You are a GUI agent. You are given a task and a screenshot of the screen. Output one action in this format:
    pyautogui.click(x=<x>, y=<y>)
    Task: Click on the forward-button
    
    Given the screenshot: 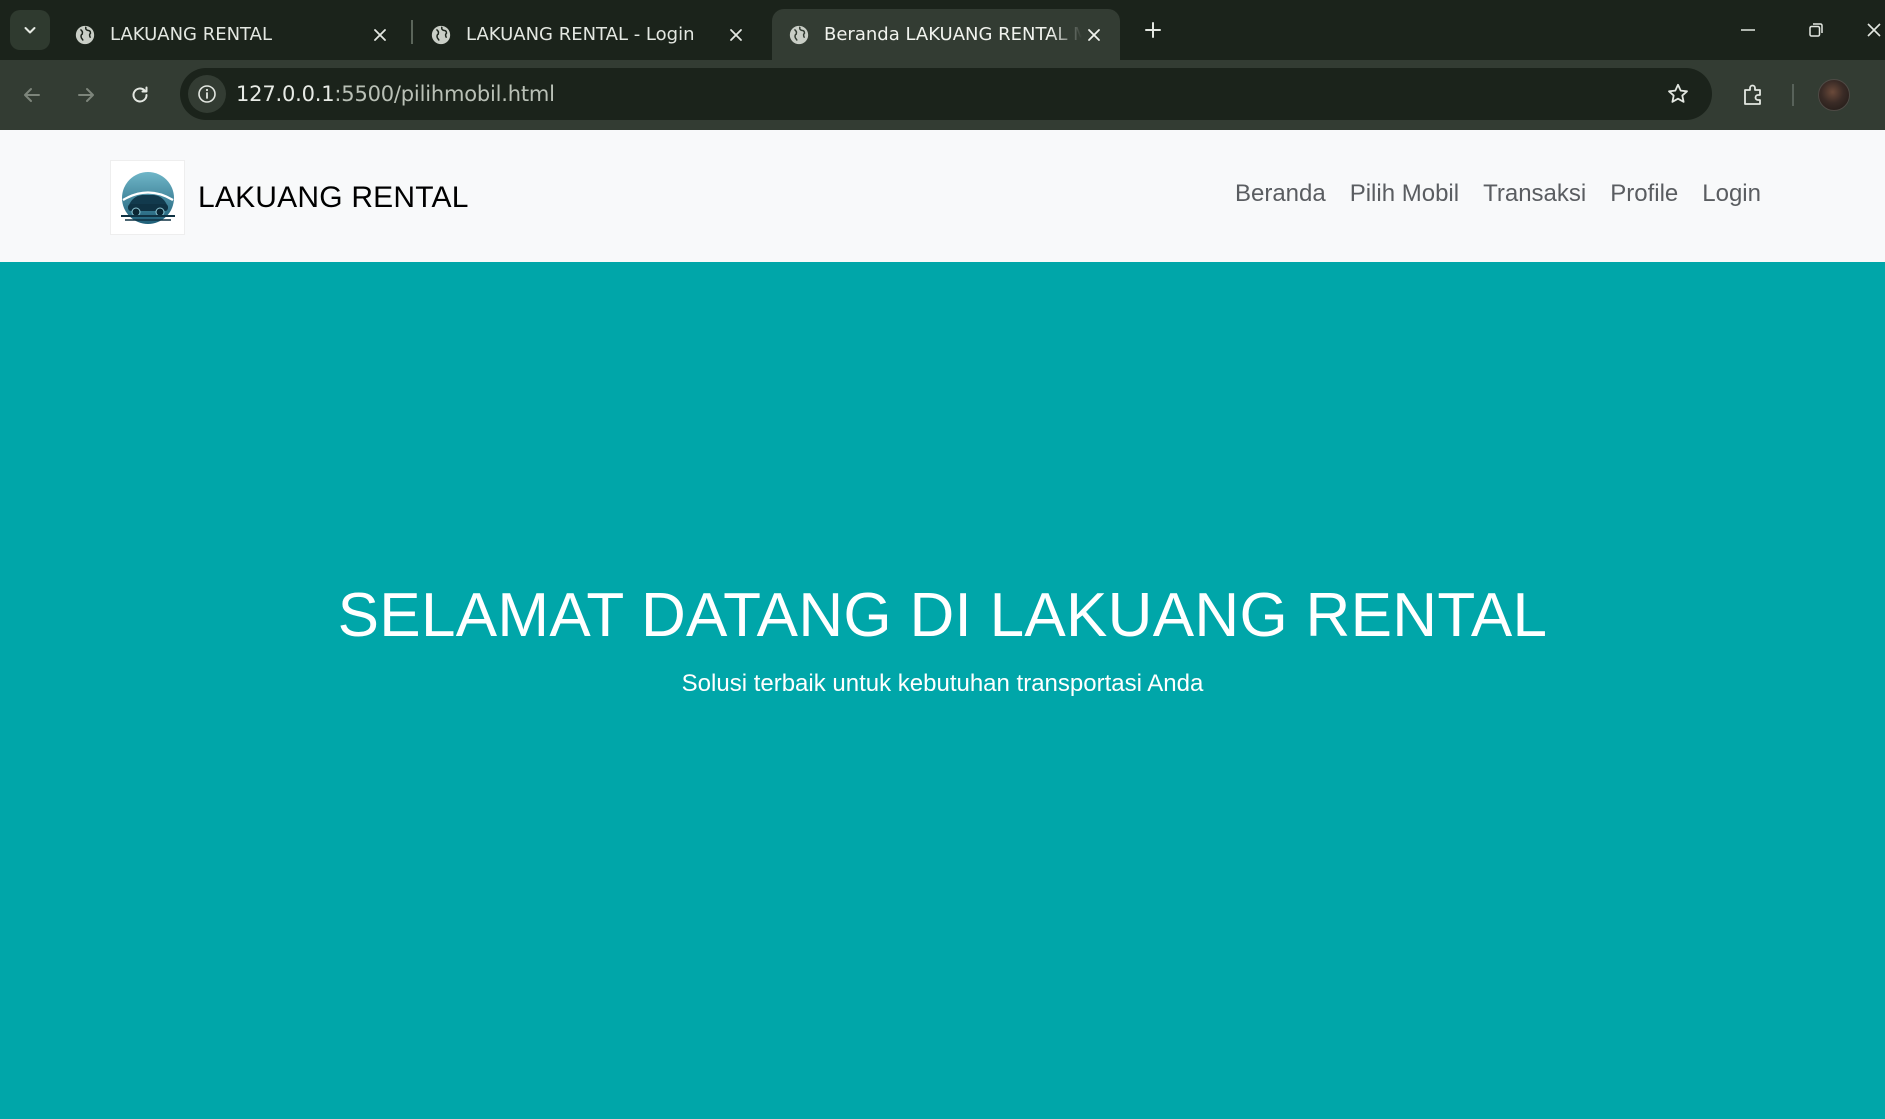 What is the action you would take?
    pyautogui.click(x=86, y=95)
    